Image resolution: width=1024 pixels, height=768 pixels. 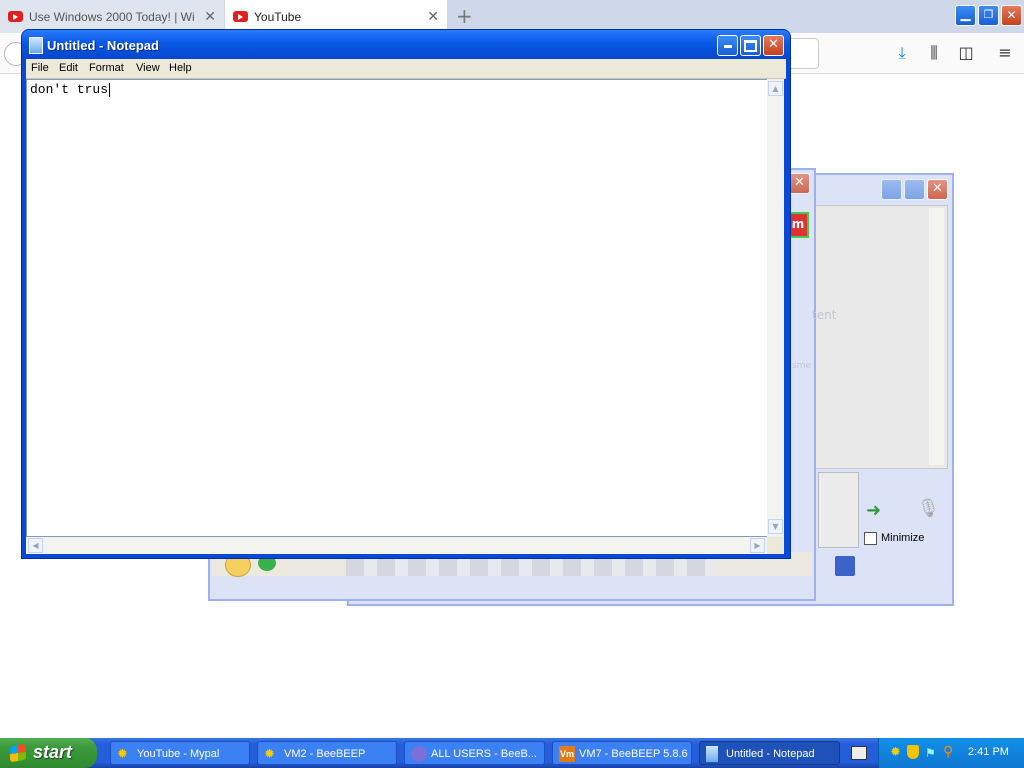 What do you see at coordinates (801, 366) in the screenshot?
I see `faded-text: sme` at bounding box center [801, 366].